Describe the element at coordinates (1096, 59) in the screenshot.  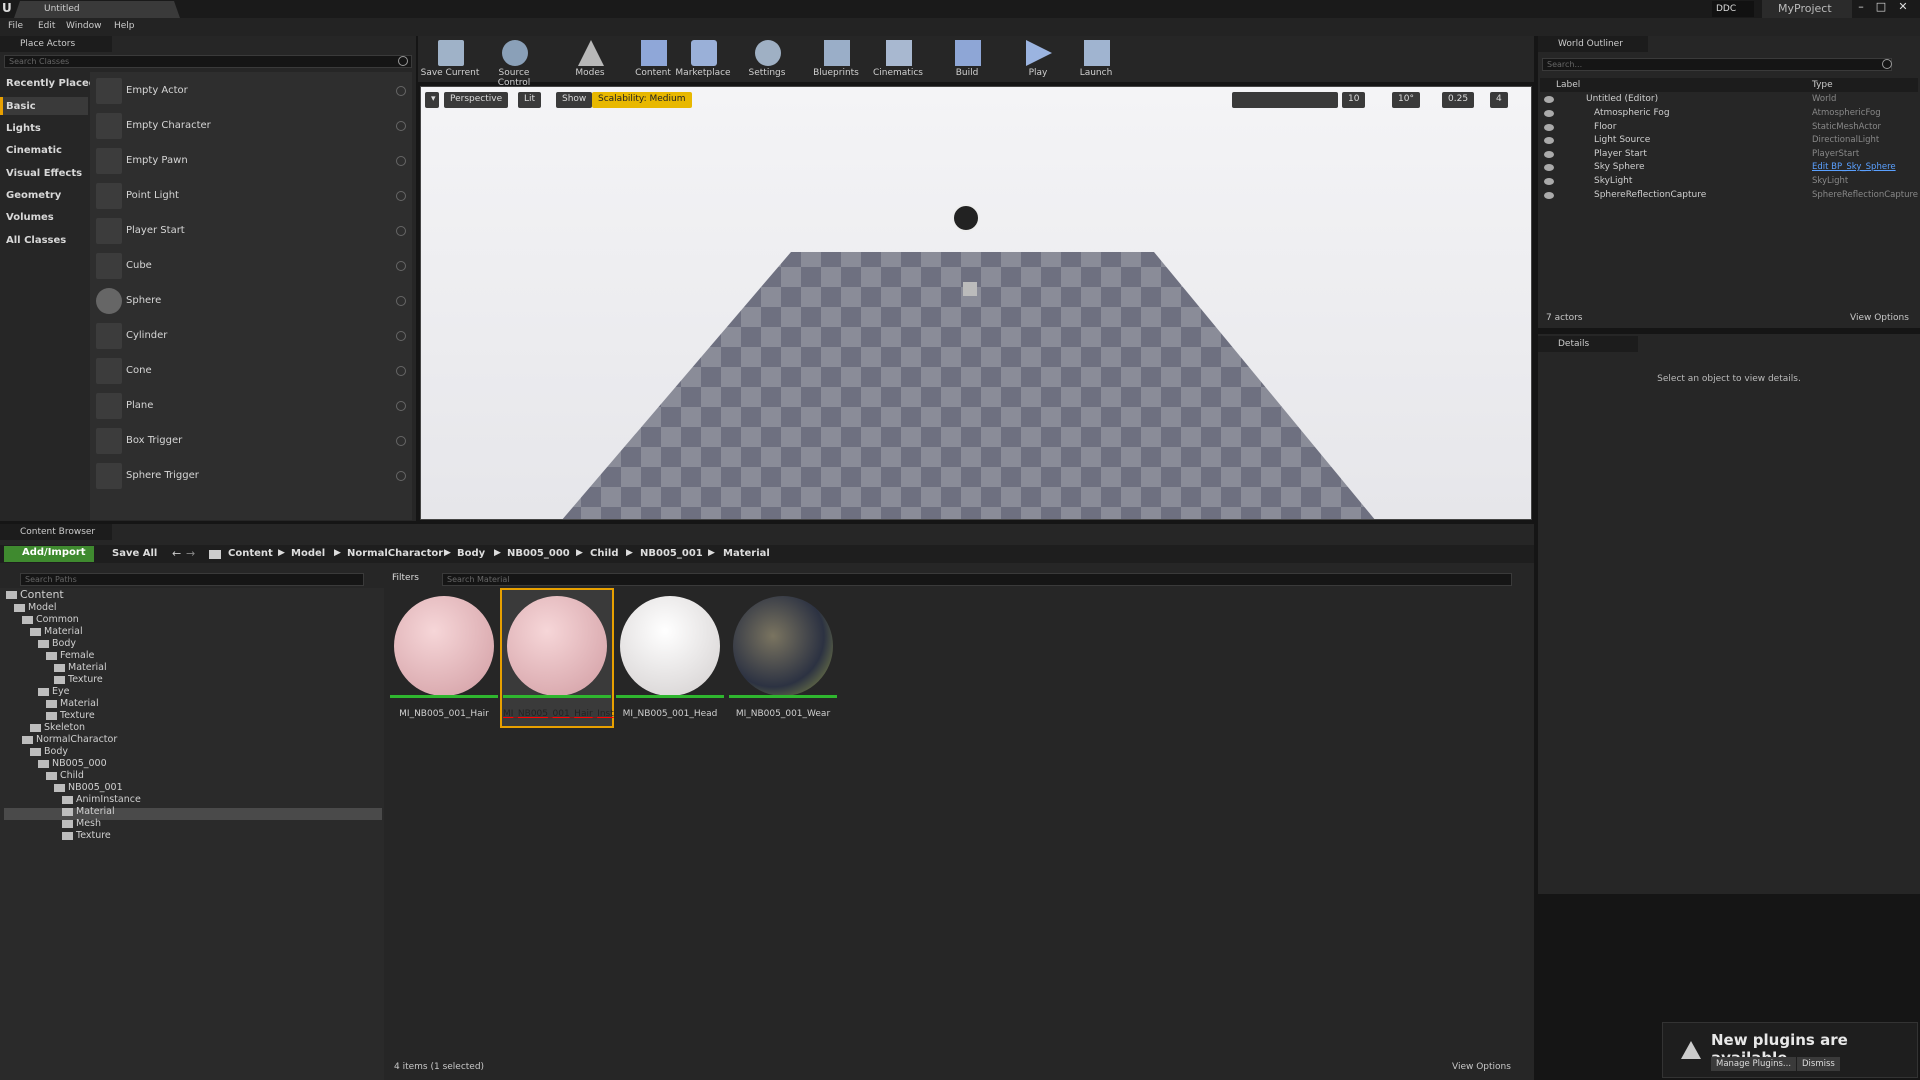
I see `launch-button: Launch` at that location.